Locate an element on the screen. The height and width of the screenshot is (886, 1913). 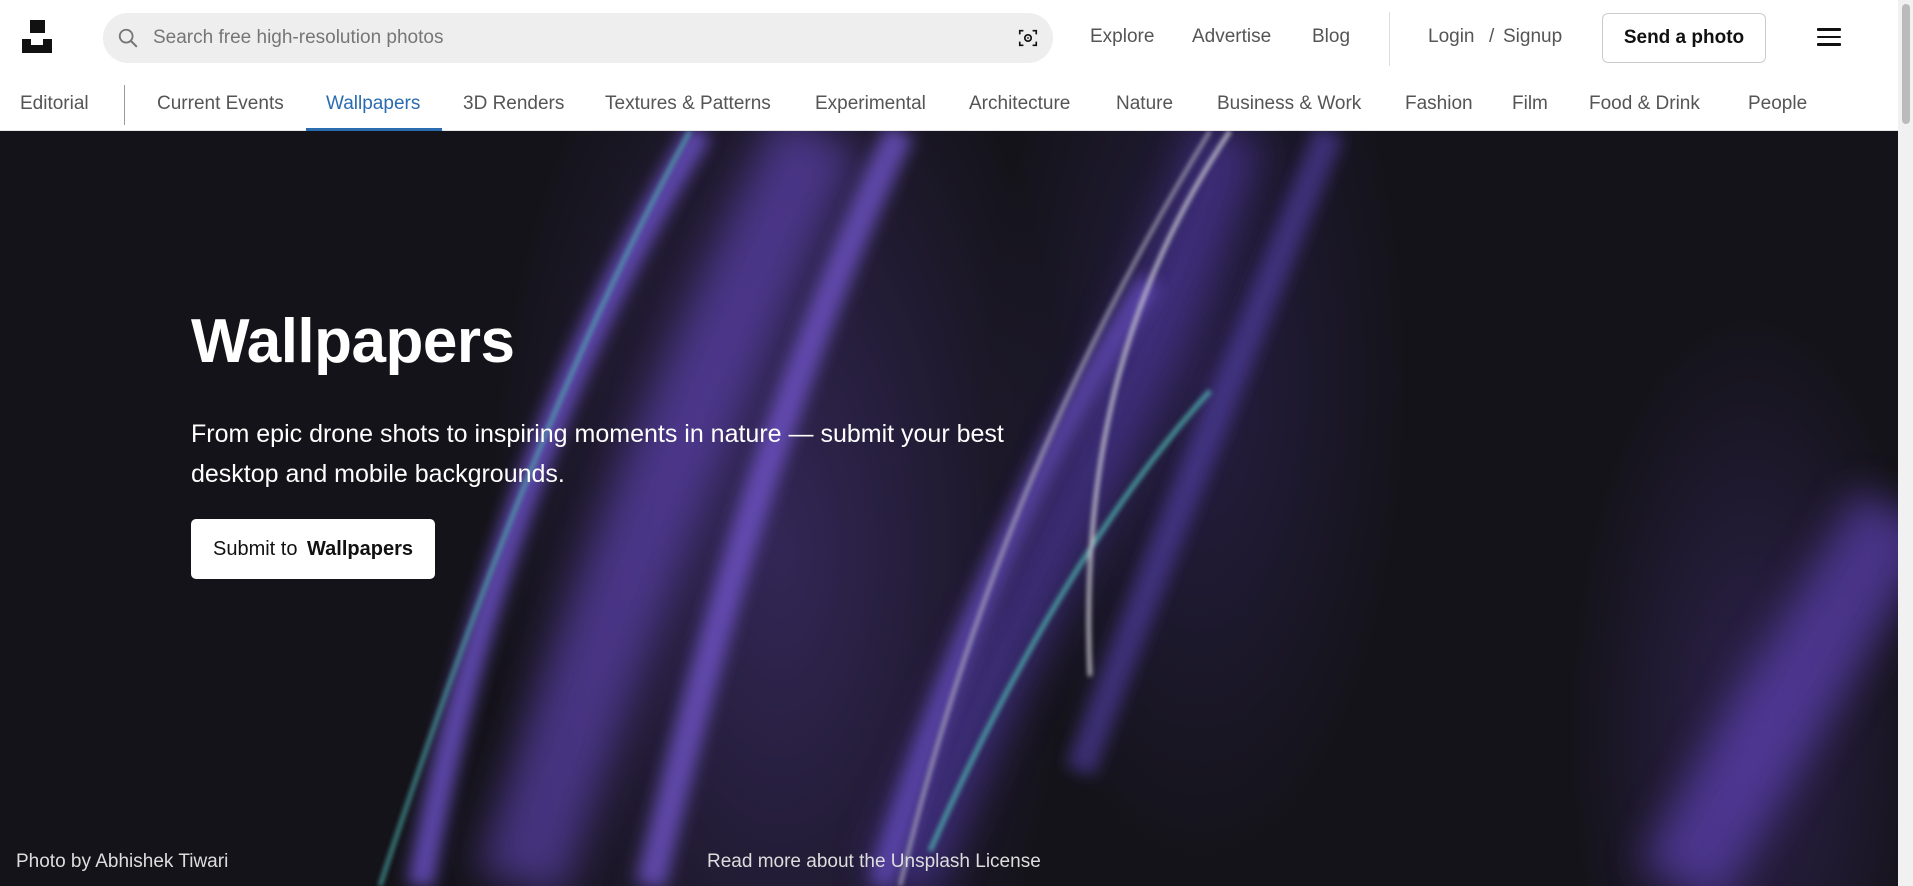
scrollbar-thumb is located at coordinates (1906, 64).